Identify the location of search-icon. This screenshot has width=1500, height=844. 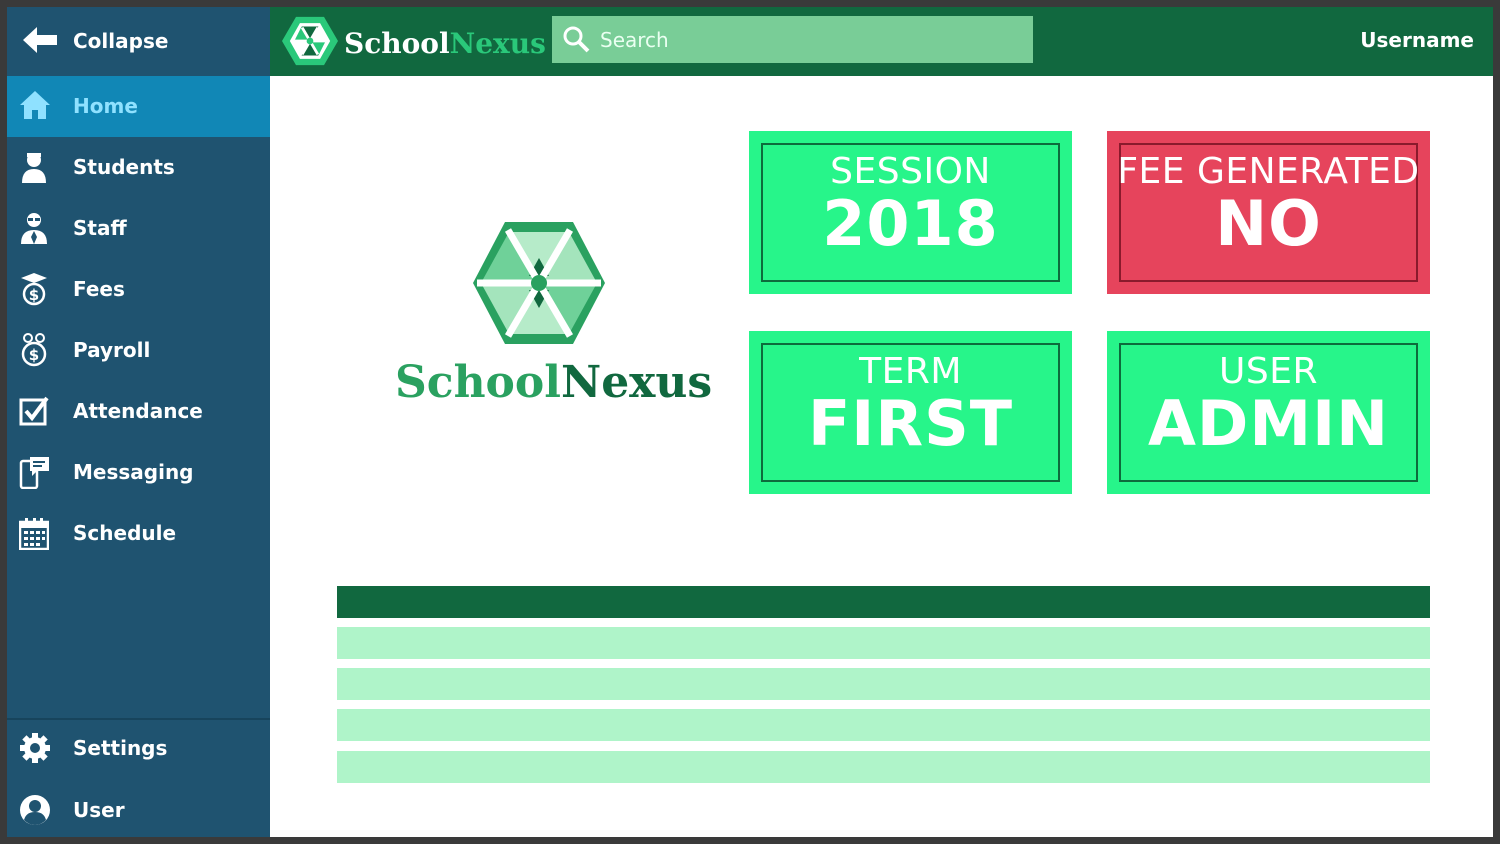
(576, 41).